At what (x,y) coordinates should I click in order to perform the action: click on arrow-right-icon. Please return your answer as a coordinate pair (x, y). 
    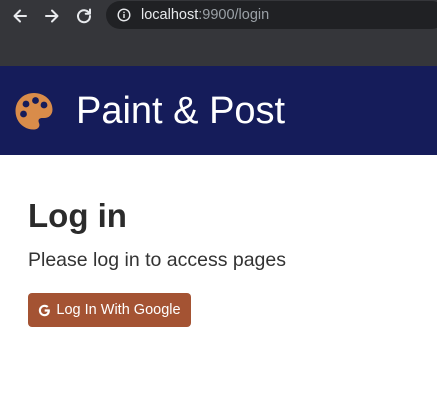
    Looking at the image, I should click on (52, 16).